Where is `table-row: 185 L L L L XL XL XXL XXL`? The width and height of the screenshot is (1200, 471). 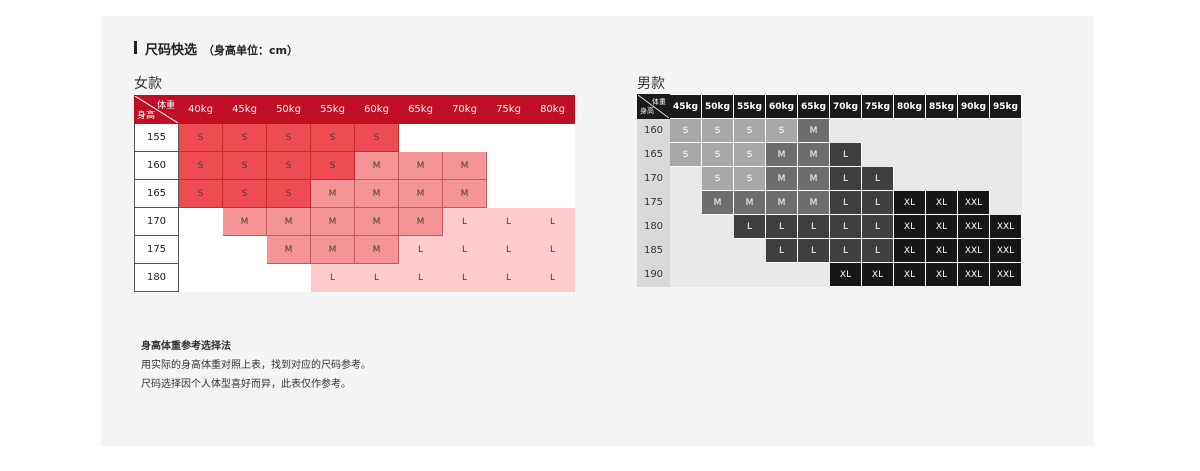
table-row: 185 L L L L XL XL XXL XXL is located at coordinates (829, 250).